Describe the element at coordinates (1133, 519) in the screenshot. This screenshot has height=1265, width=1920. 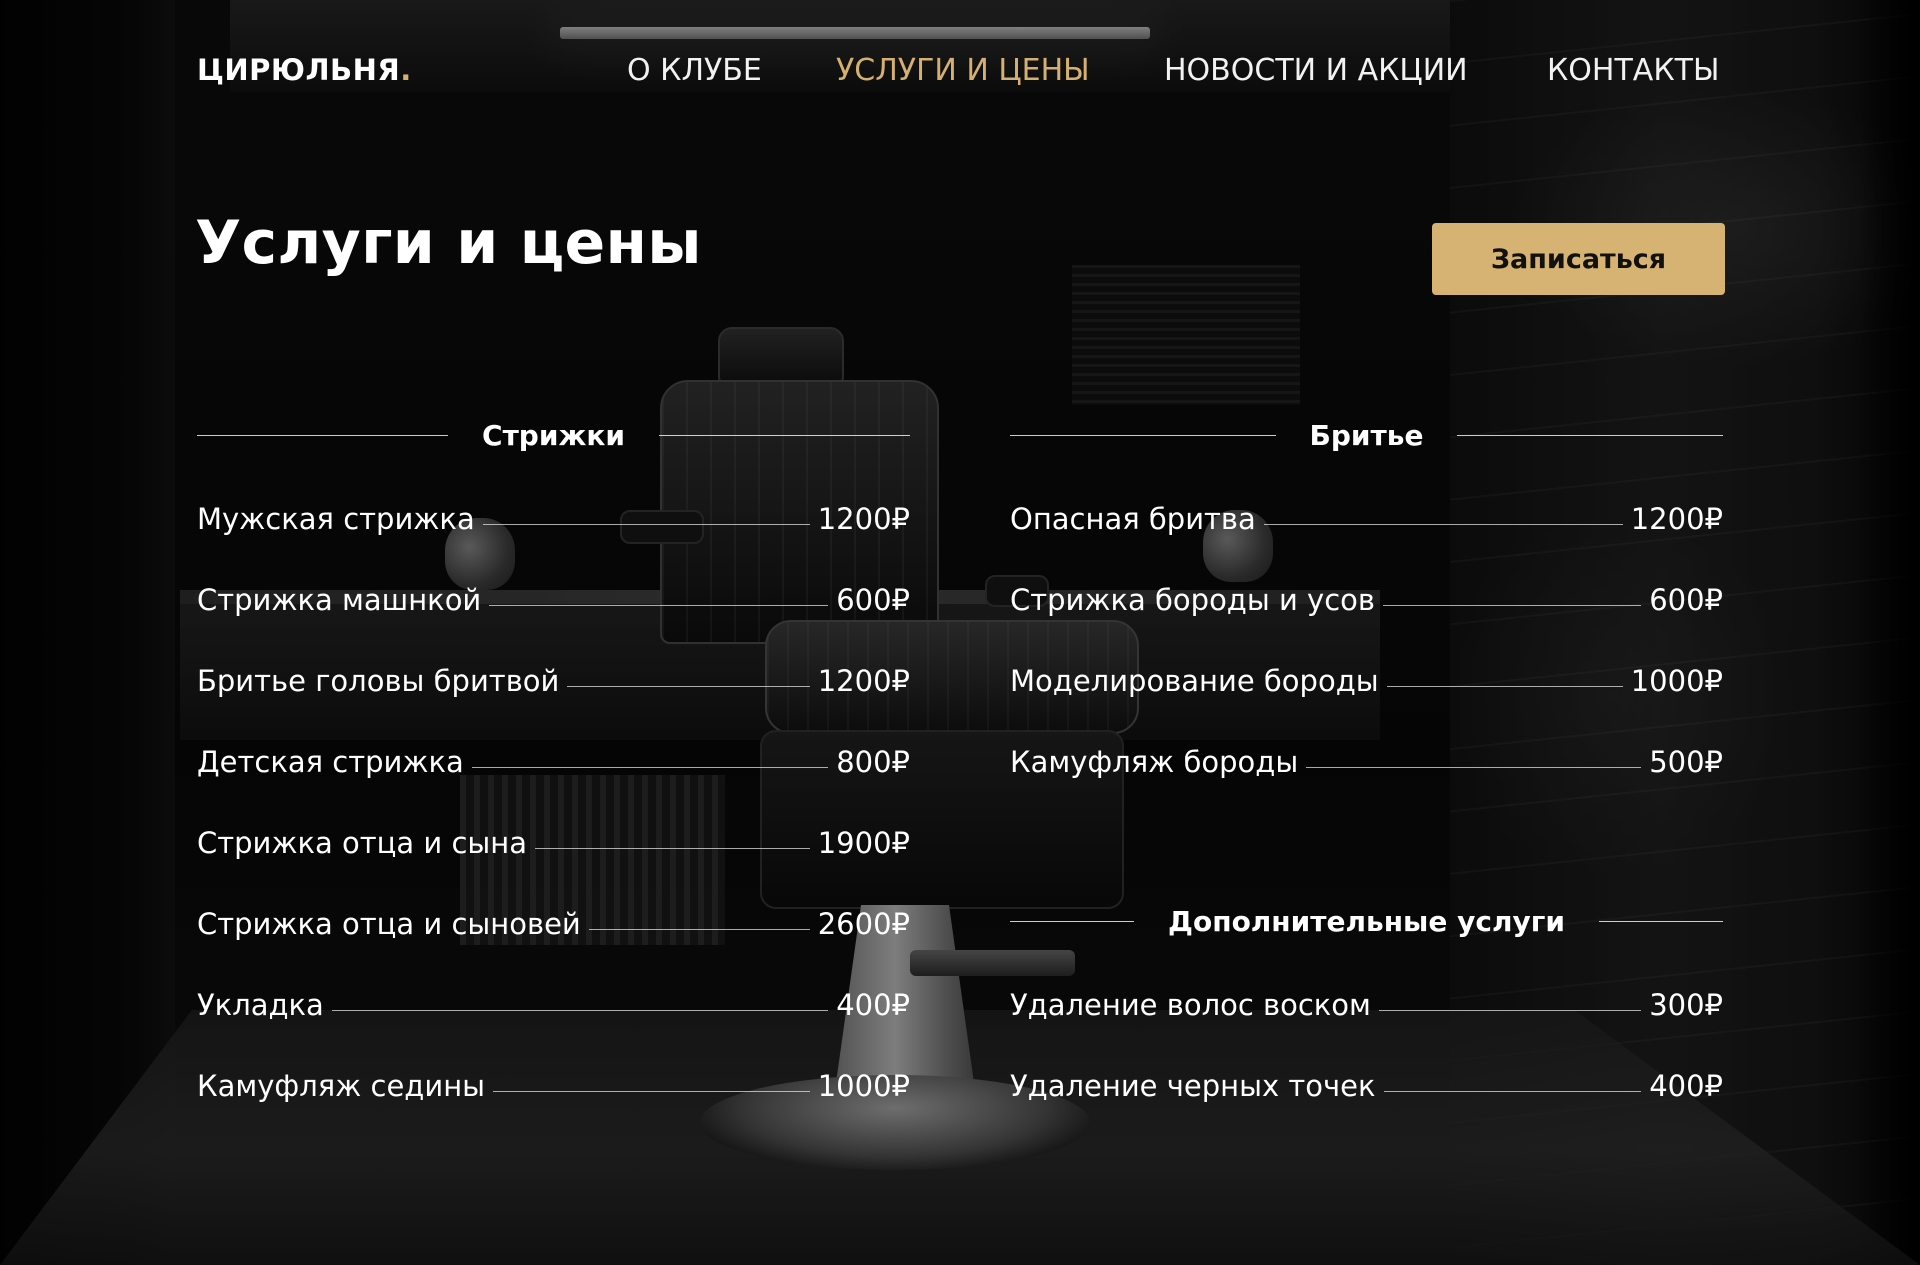
I see `service-name: Опасная бритва` at that location.